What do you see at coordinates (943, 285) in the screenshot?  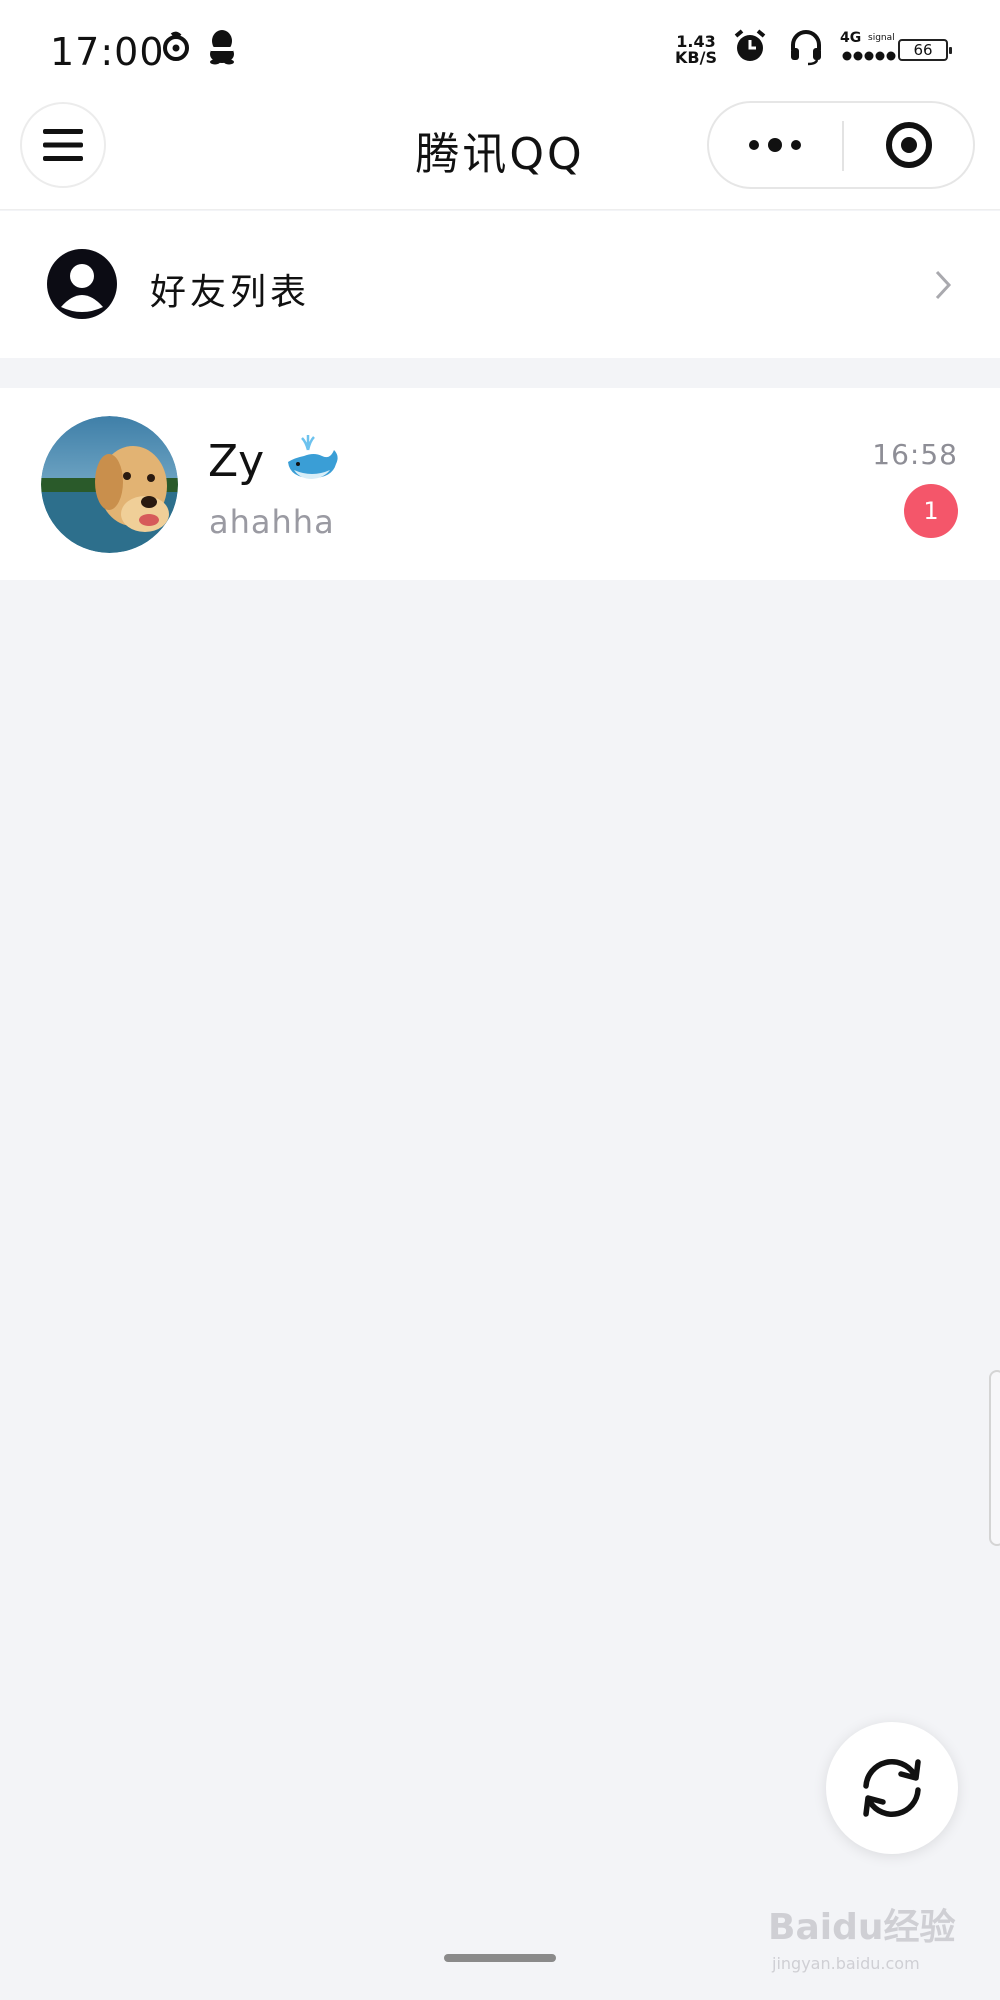 I see `chevron-right-icon` at bounding box center [943, 285].